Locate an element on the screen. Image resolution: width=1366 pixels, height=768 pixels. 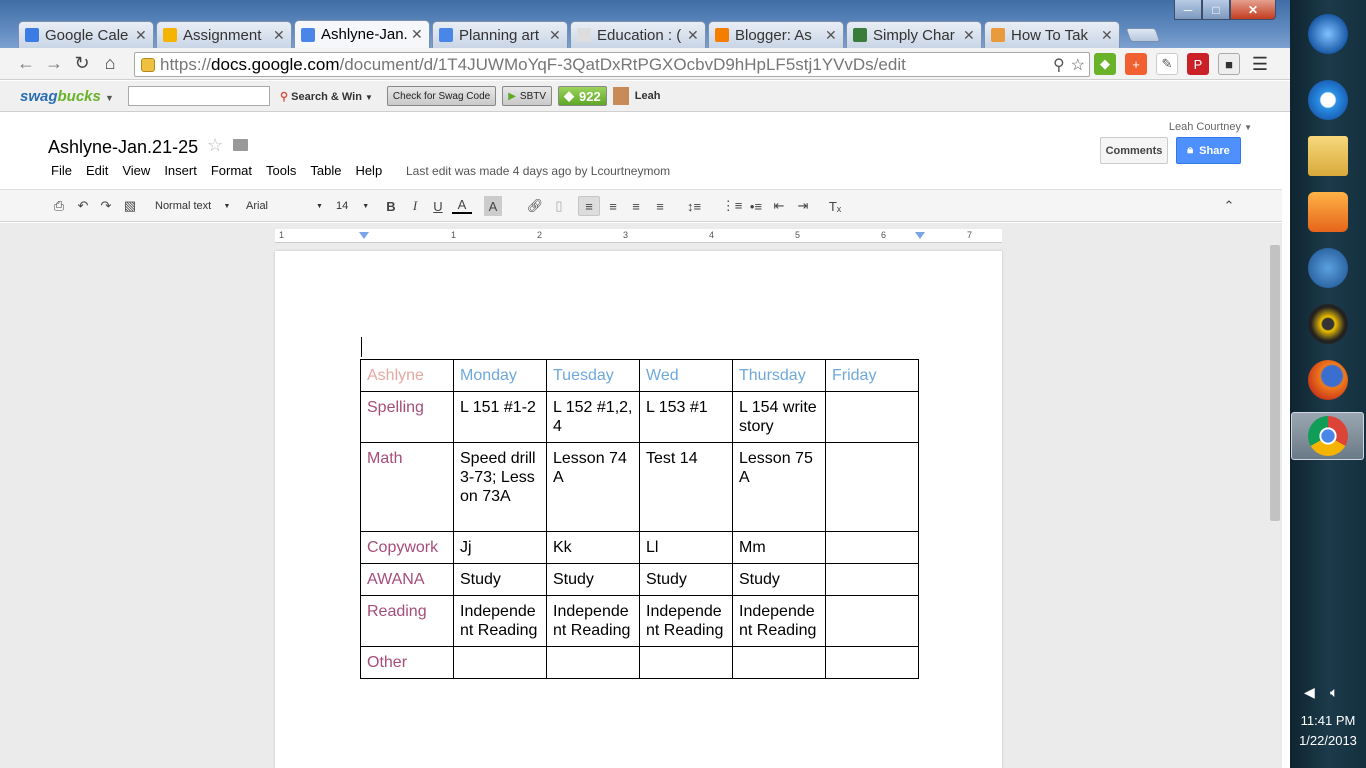
browser-tab: Education : (✕ is located at coordinates (638, 34).